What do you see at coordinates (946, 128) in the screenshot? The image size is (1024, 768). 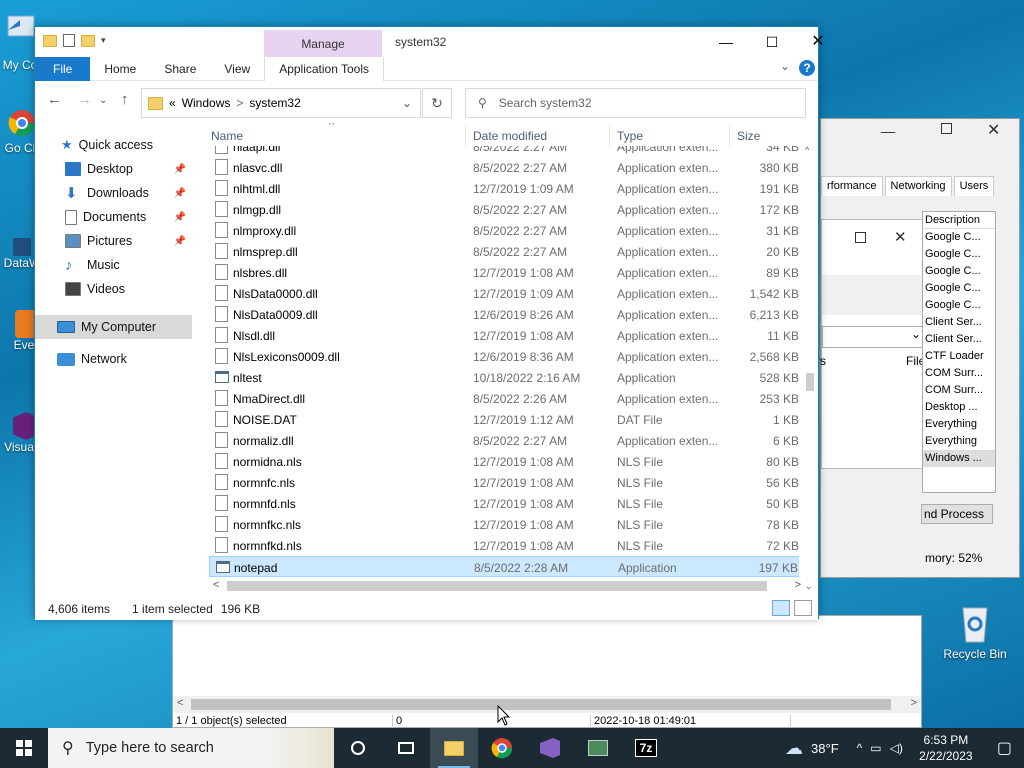 I see `maximize-button` at bounding box center [946, 128].